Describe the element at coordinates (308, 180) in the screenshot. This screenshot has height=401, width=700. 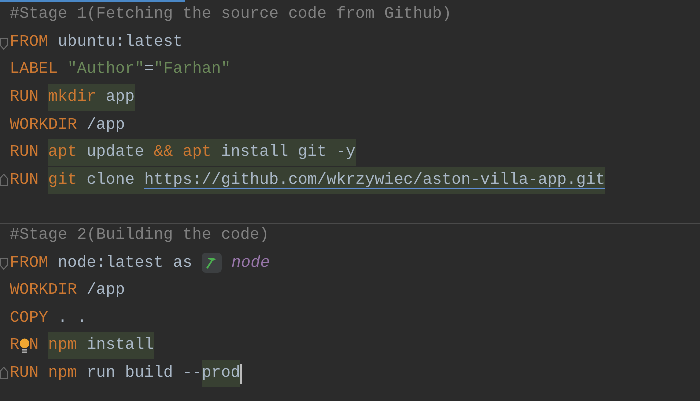
I see `code-line: RUN git clone https://github.com/wkrzywiec/aston-villa-app.git` at that location.